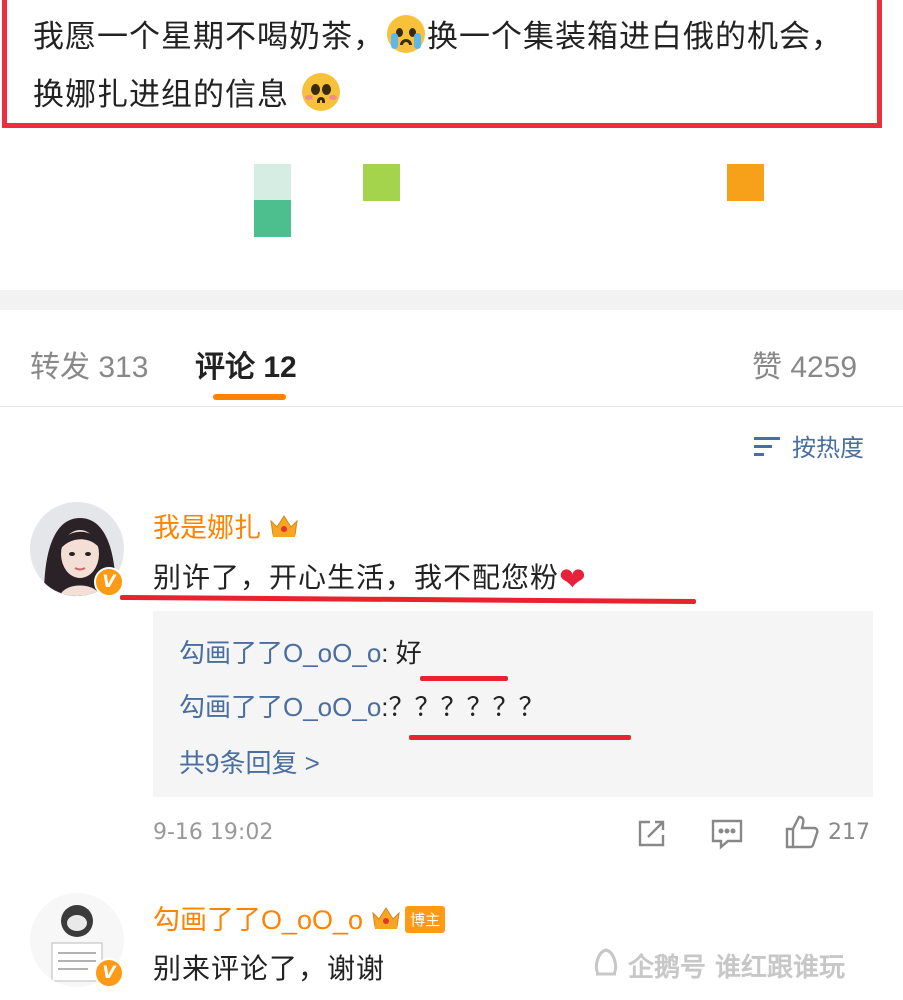  I want to click on post-highlight-box: 我愿一个星期不喝奶茶， 换一个集装箱进白俄的机会，换娜扎进组的信息, so click(442, 64).